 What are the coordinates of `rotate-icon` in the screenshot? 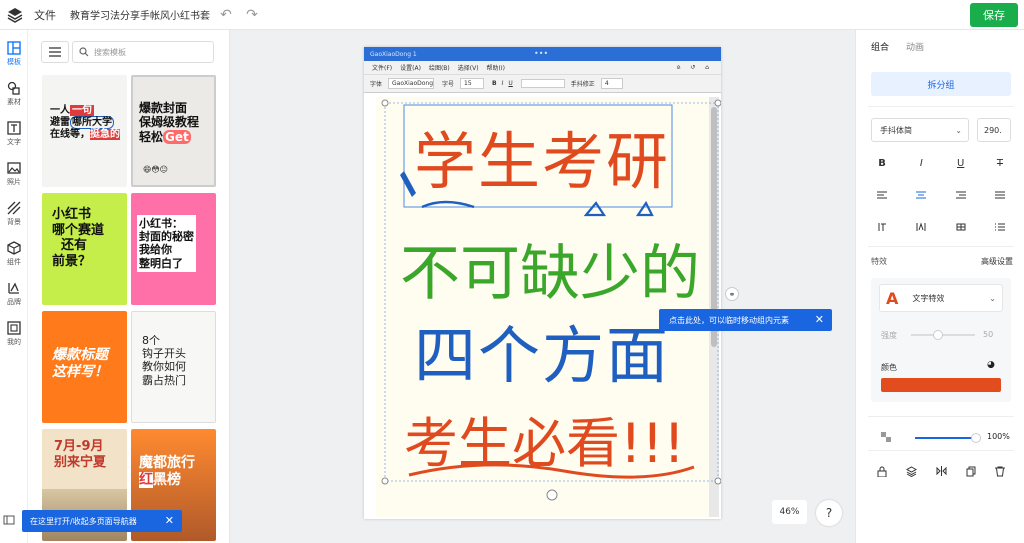 It's located at (552, 495).